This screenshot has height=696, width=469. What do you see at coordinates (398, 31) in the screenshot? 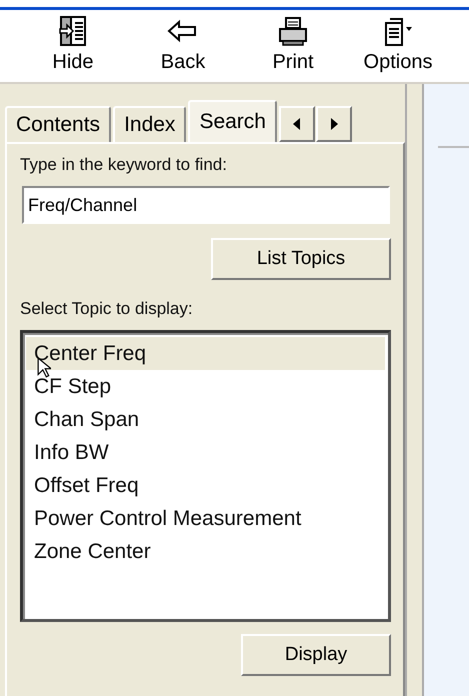
I see `options-icon` at bounding box center [398, 31].